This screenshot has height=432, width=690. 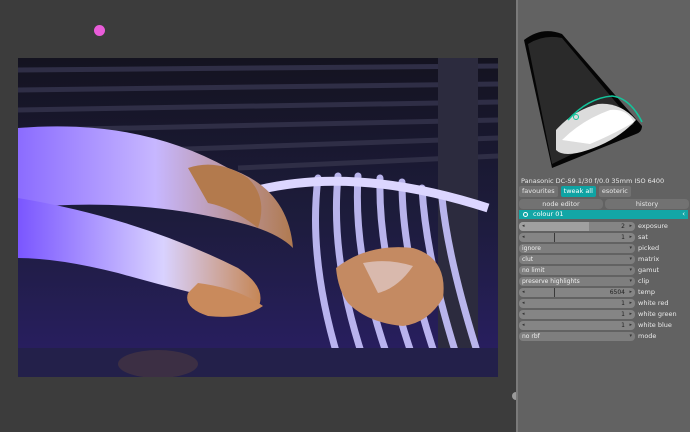 I want to click on matrix-select: clut ▾, so click(x=577, y=259).